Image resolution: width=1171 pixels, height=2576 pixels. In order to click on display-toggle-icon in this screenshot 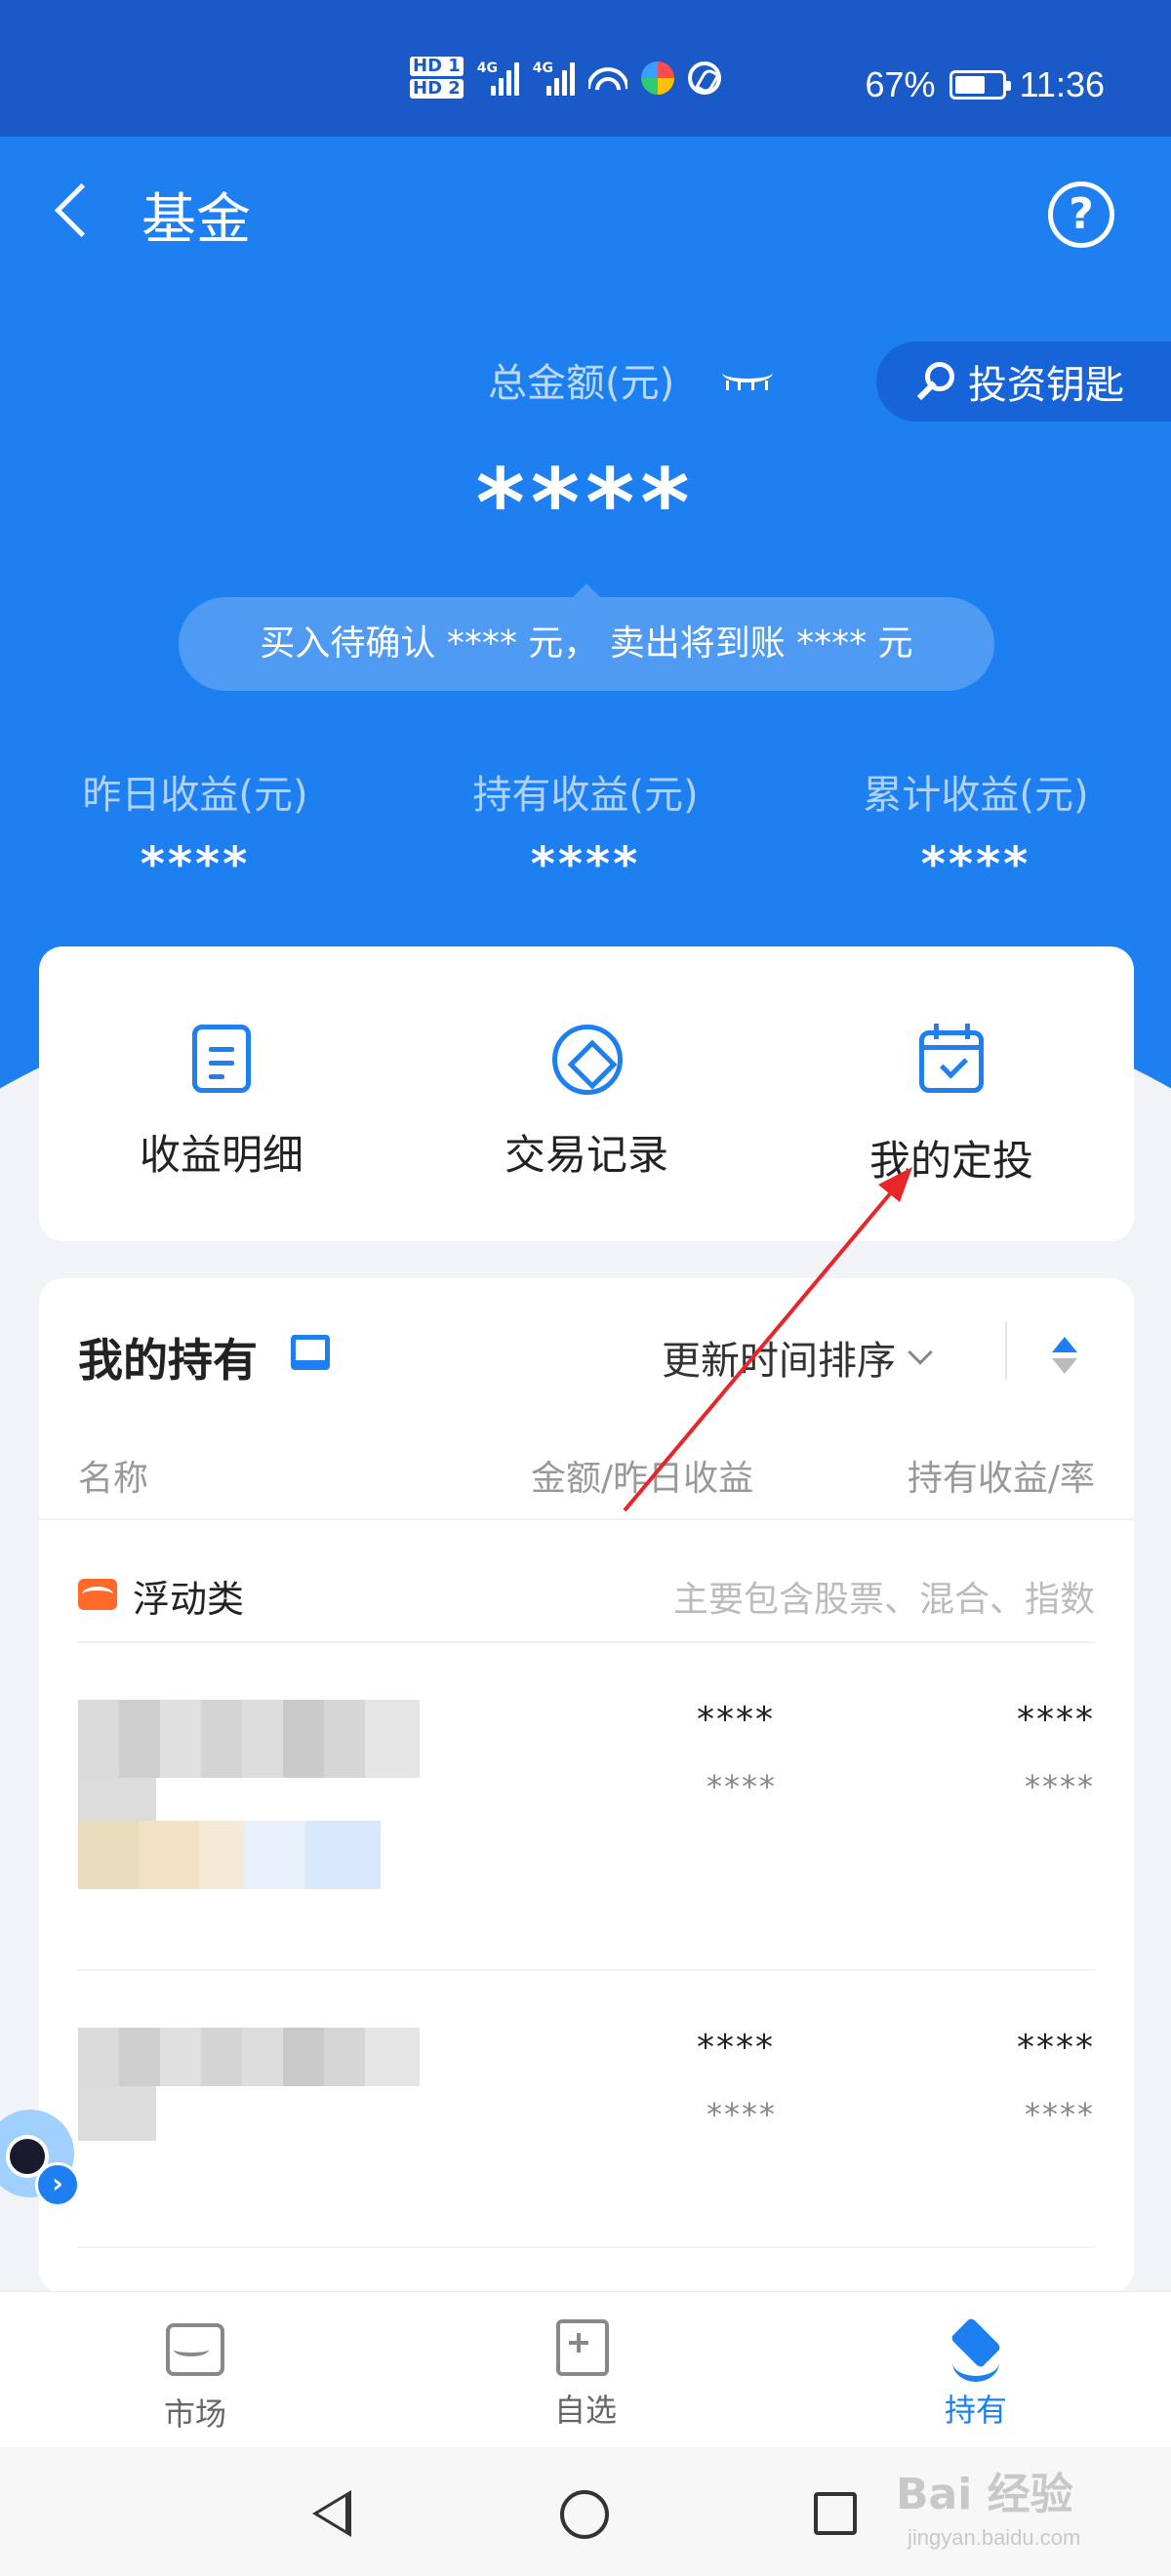, I will do `click(310, 1352)`.